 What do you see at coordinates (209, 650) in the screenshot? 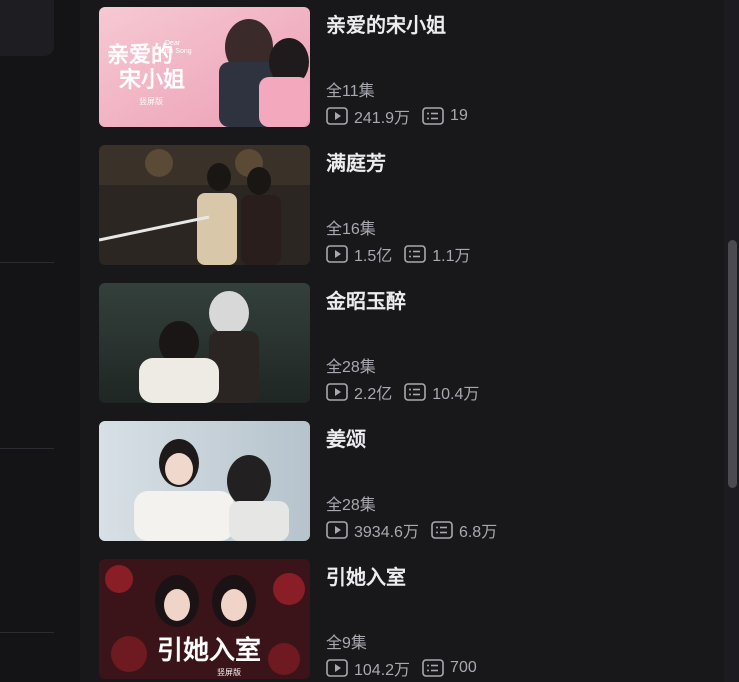
I see `thumbnail-title: 引她入室` at bounding box center [209, 650].